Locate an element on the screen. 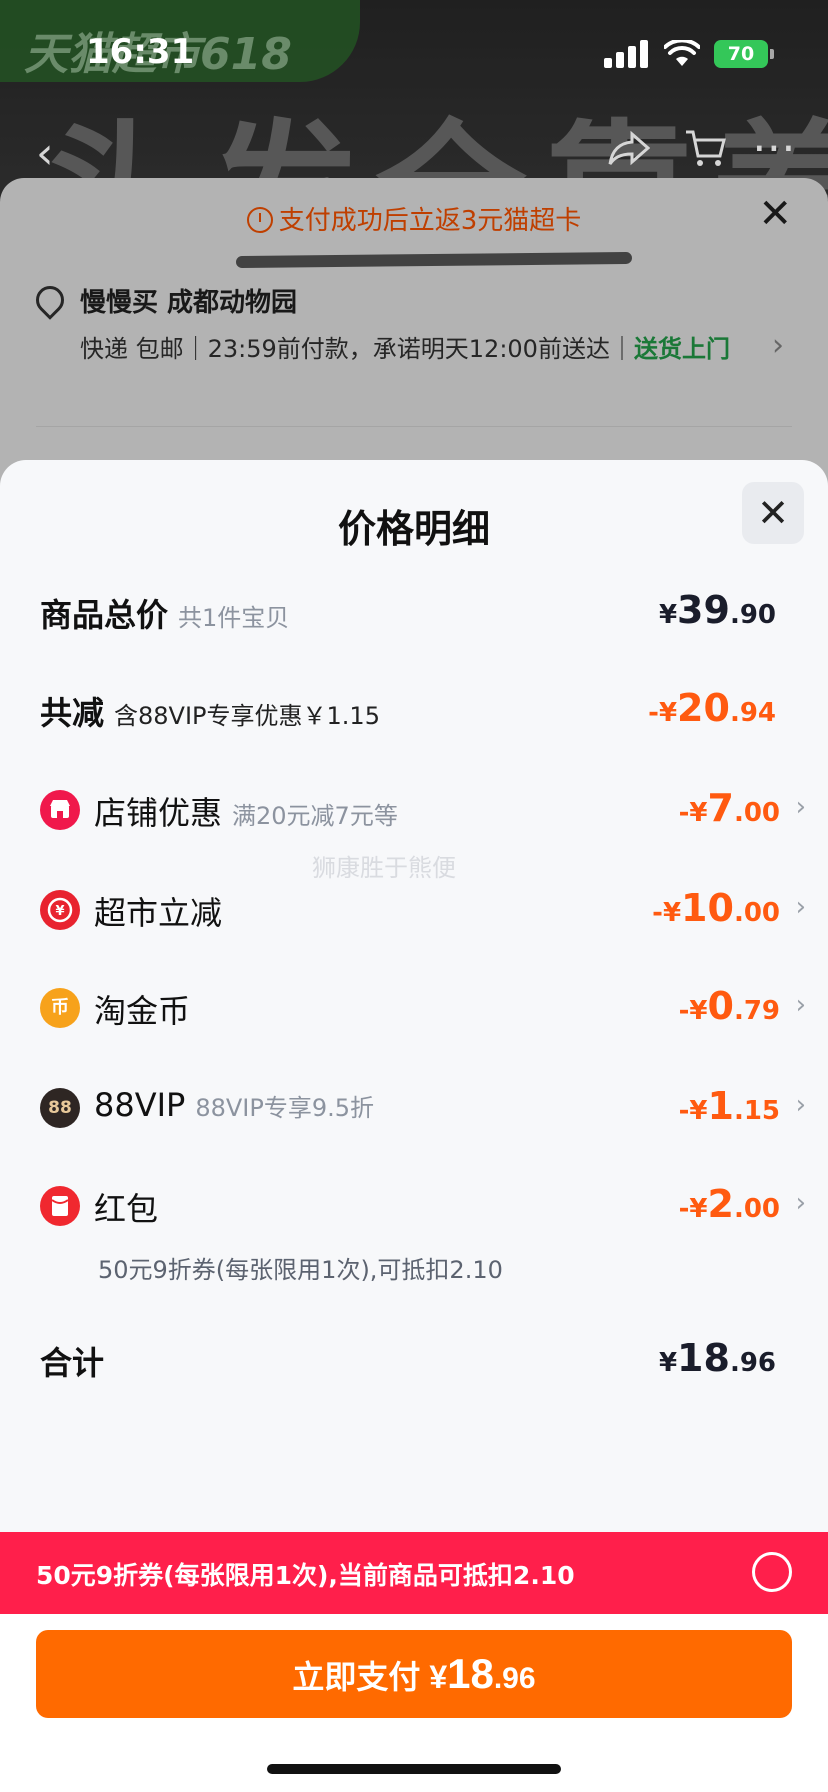 The height and width of the screenshot is (1792, 828). row-total-price: 商品总价 共1件宝贝 ¥39.90 is located at coordinates (414, 612).